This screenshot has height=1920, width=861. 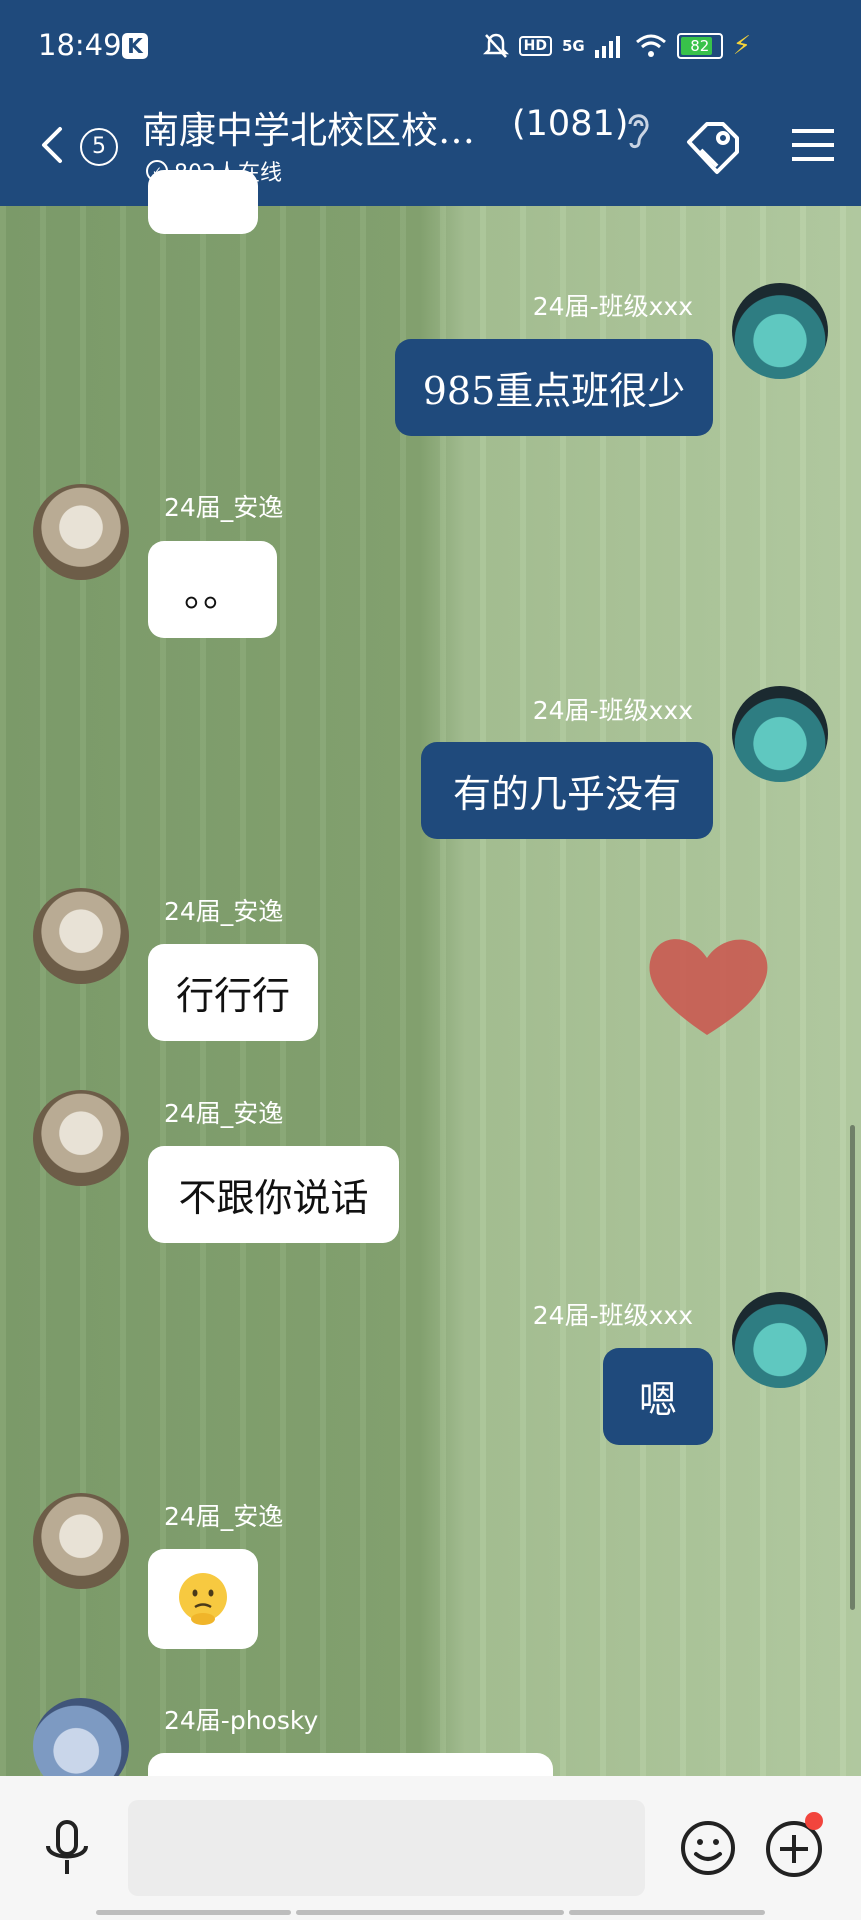 I want to click on sender-name: 24届-phosky, so click(x=241, y=1720).